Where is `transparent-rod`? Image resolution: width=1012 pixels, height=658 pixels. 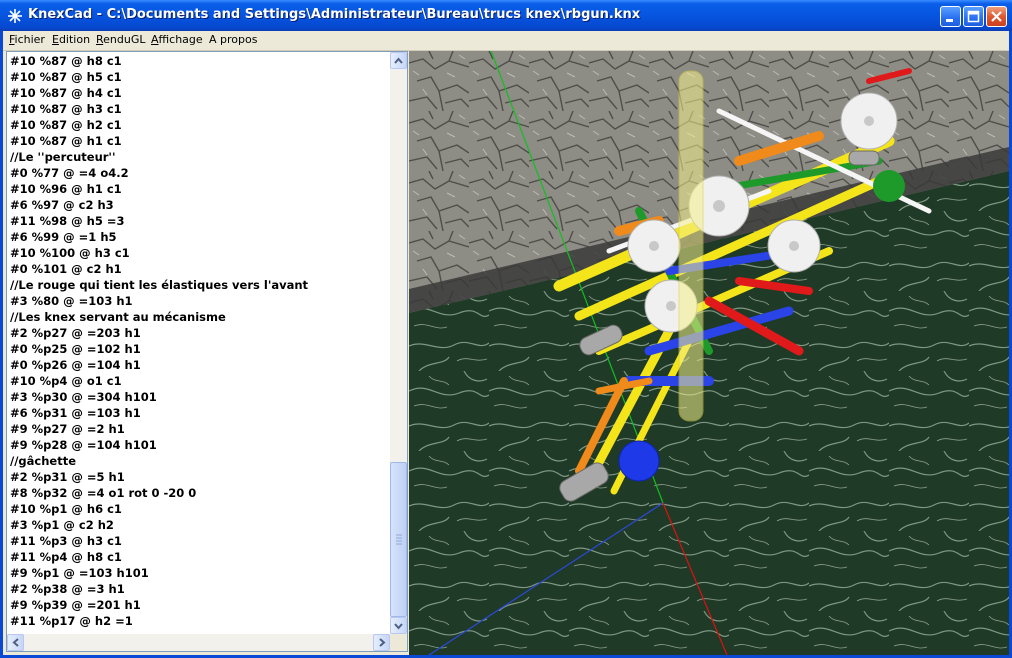
transparent-rod is located at coordinates (691, 246).